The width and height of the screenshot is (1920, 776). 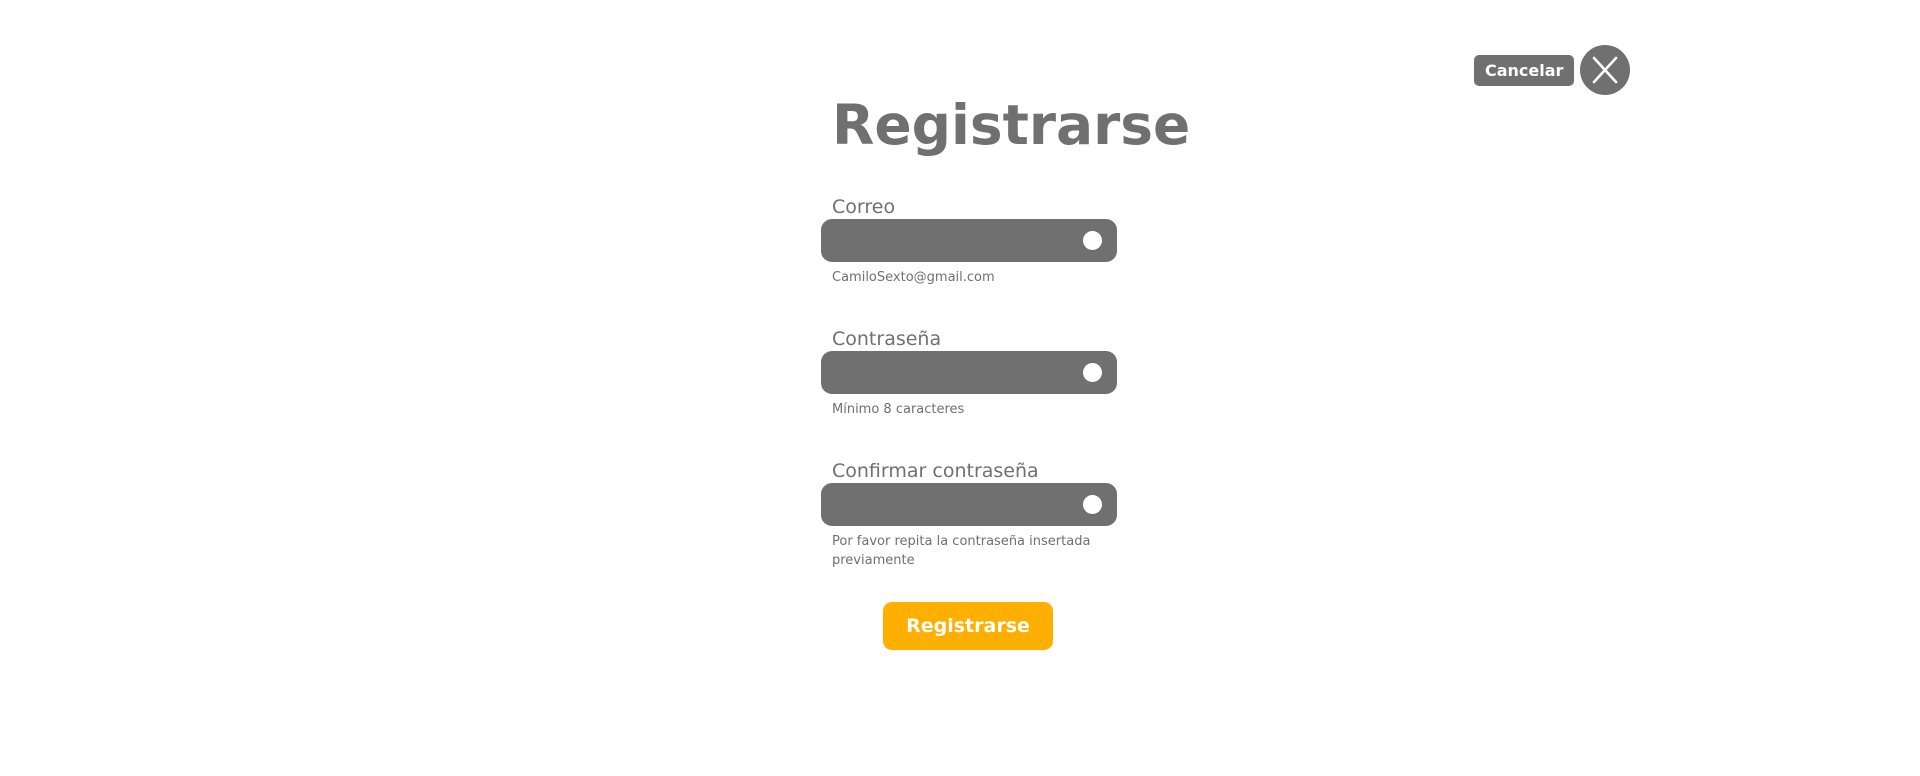 What do you see at coordinates (887, 339) in the screenshot?
I see `password-label: Contraseña` at bounding box center [887, 339].